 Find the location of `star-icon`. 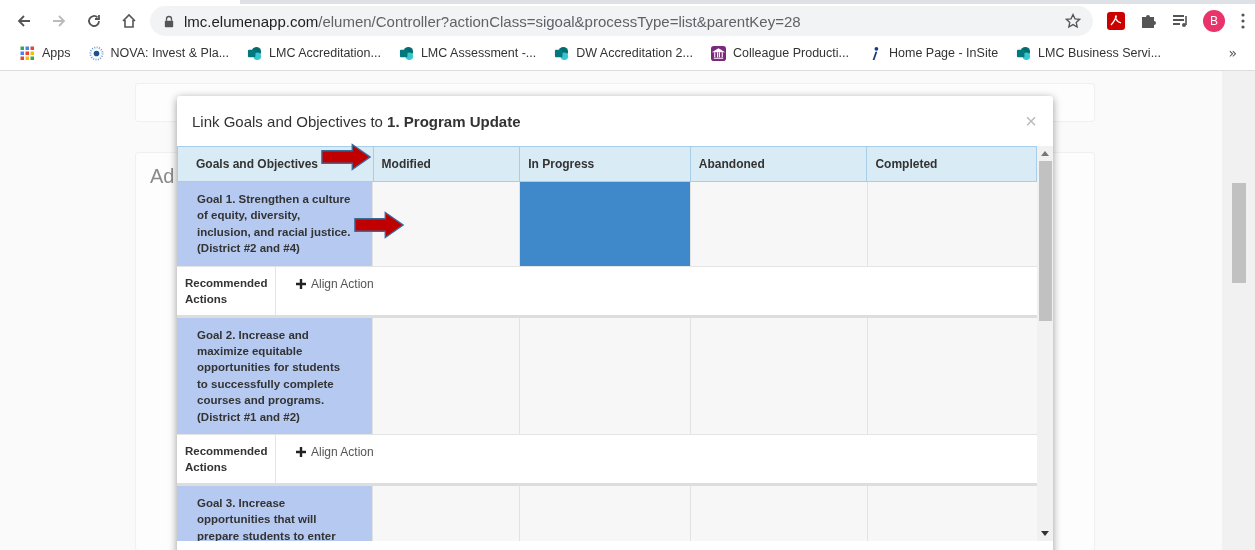

star-icon is located at coordinates (1073, 21).